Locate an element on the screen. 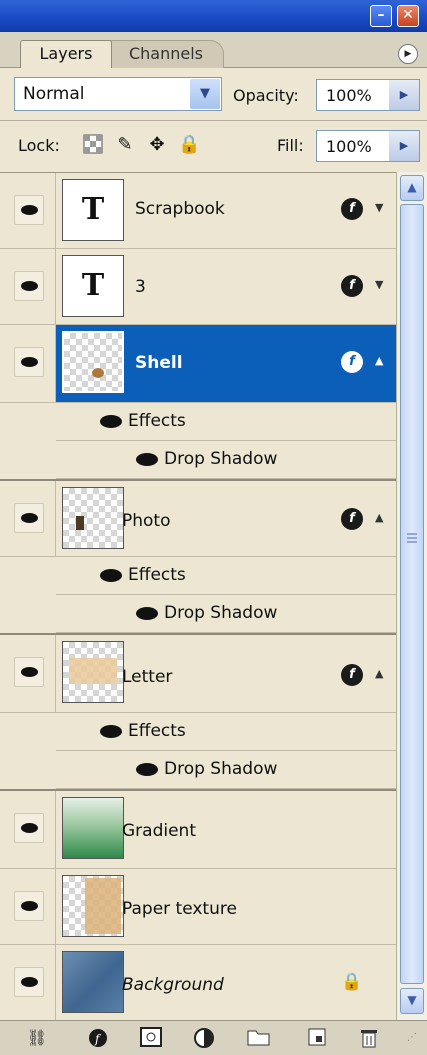  new-group-folder-icon is located at coordinates (259, 1038).